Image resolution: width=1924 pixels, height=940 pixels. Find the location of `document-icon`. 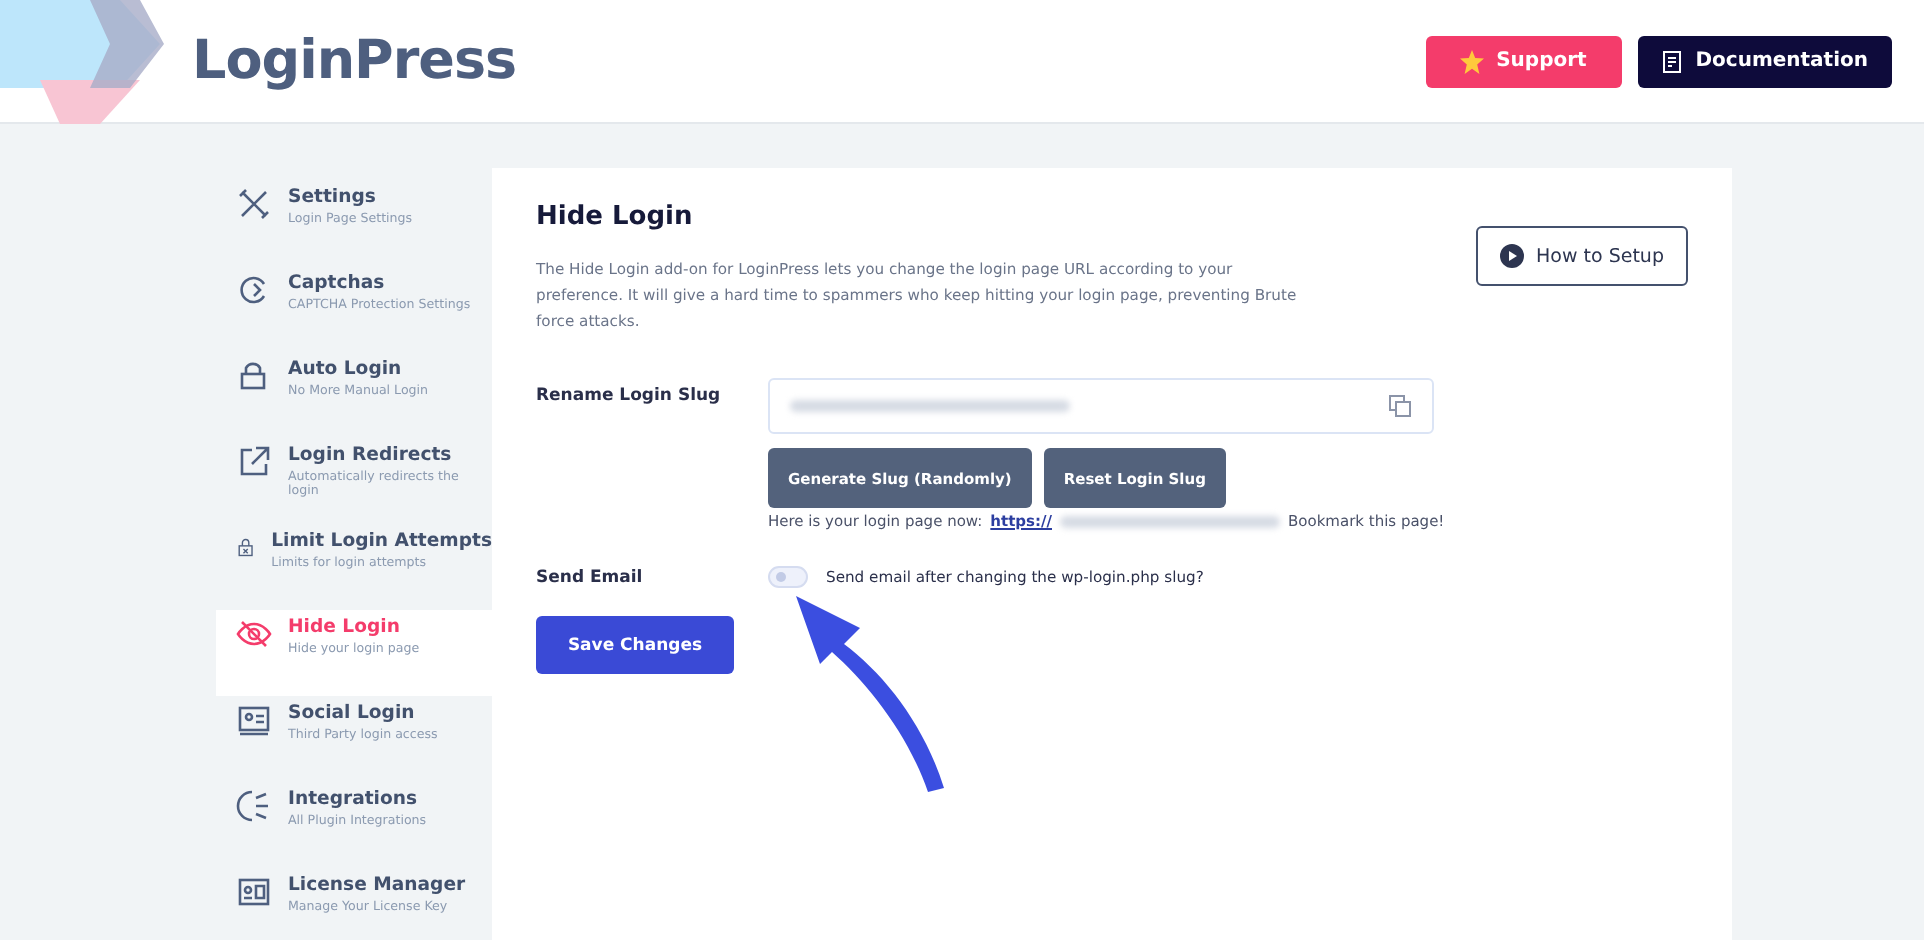

document-icon is located at coordinates (1672, 61).